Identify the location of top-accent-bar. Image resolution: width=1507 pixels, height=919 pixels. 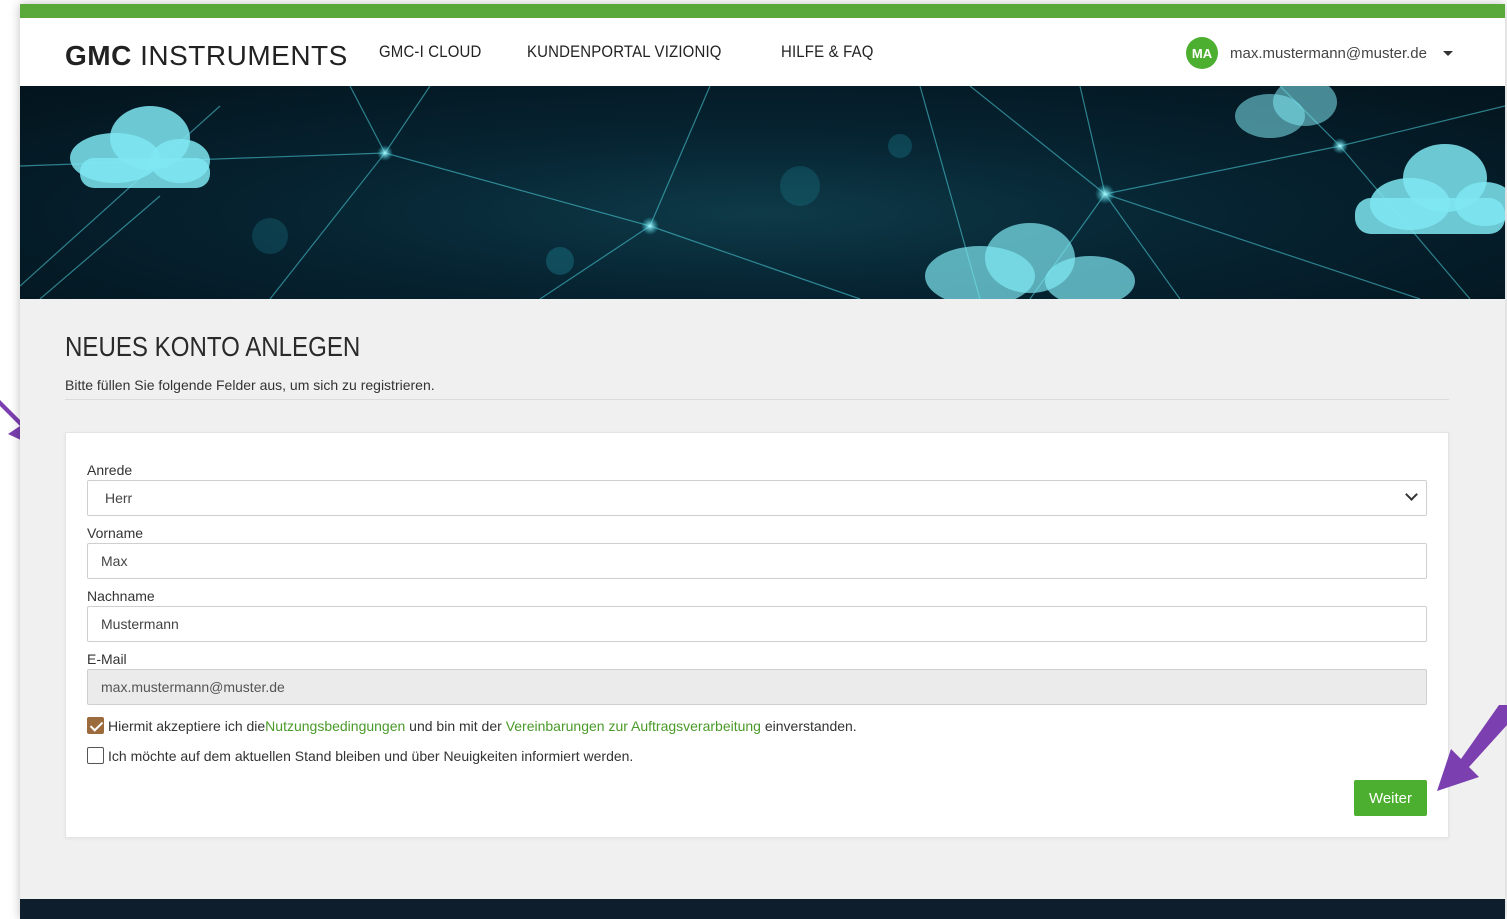
(762, 11).